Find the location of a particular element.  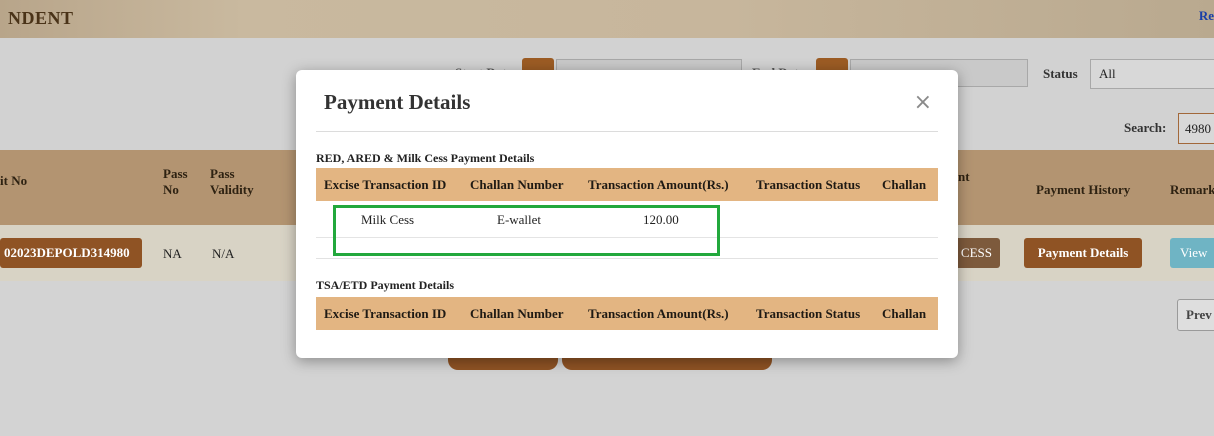

search-label: Search: is located at coordinates (1145, 127).